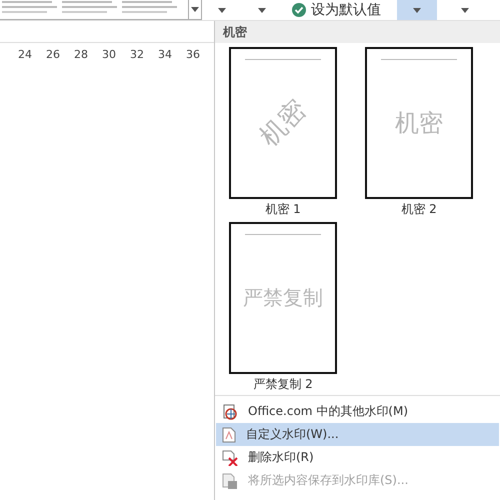 This screenshot has width=500, height=500. What do you see at coordinates (165, 54) in the screenshot?
I see `ruler-number: 34` at bounding box center [165, 54].